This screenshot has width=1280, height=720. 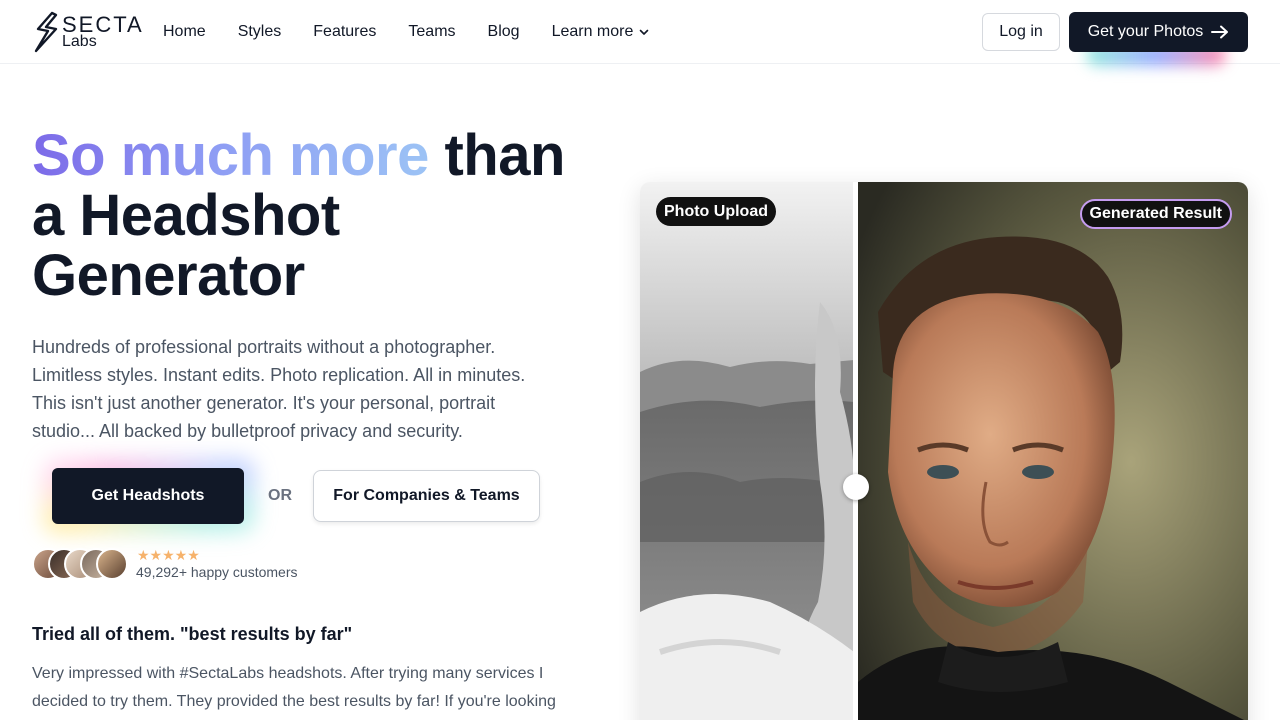 I want to click on customer-avatars, so click(x=82, y=564).